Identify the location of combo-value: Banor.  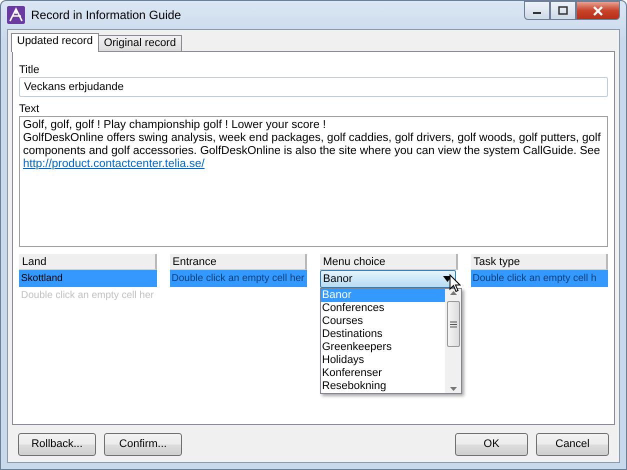
(337, 279).